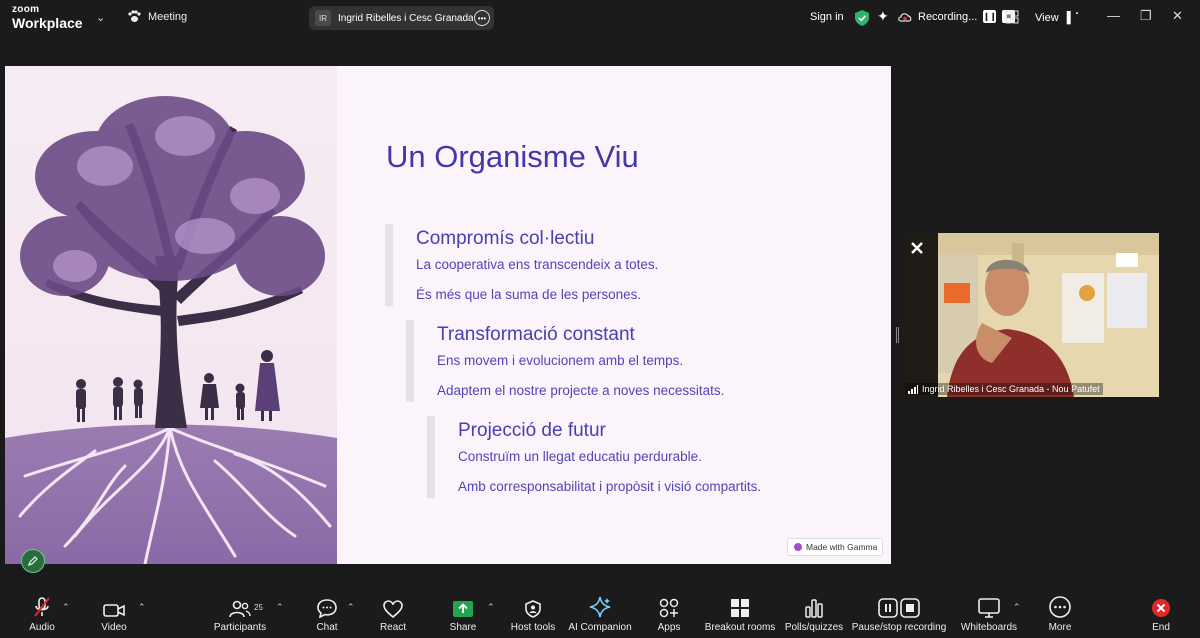 The height and width of the screenshot is (638, 1200). Describe the element at coordinates (814, 605) in the screenshot. I see `polls-icon` at that location.